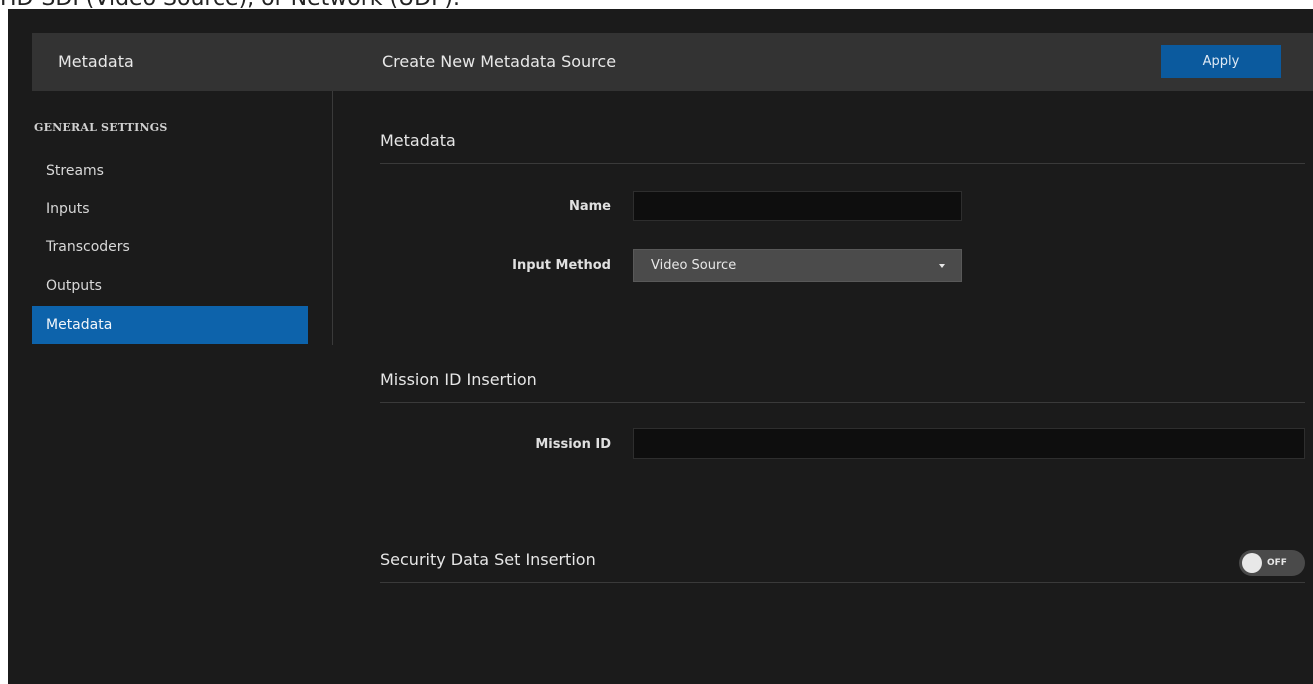 The height and width of the screenshot is (684, 1313). Describe the element at coordinates (589, 206) in the screenshot. I see `name-label: Name` at that location.